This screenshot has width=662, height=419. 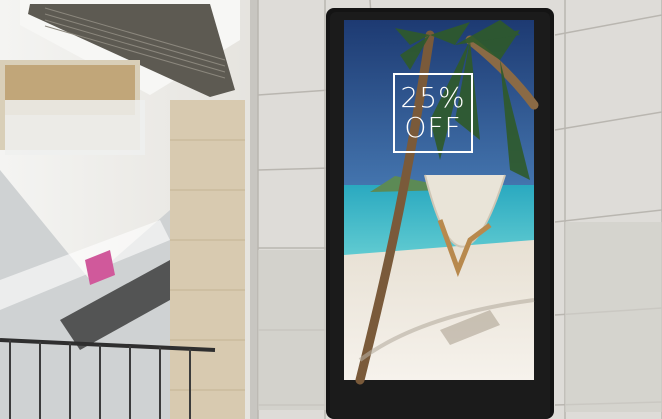 I want to click on discount-badge: 25% OFF, so click(x=433, y=113).